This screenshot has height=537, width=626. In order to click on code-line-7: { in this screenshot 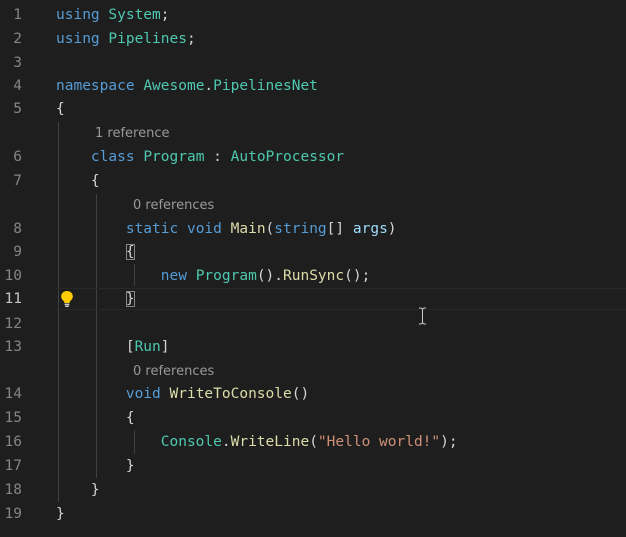, I will do `click(341, 181)`.